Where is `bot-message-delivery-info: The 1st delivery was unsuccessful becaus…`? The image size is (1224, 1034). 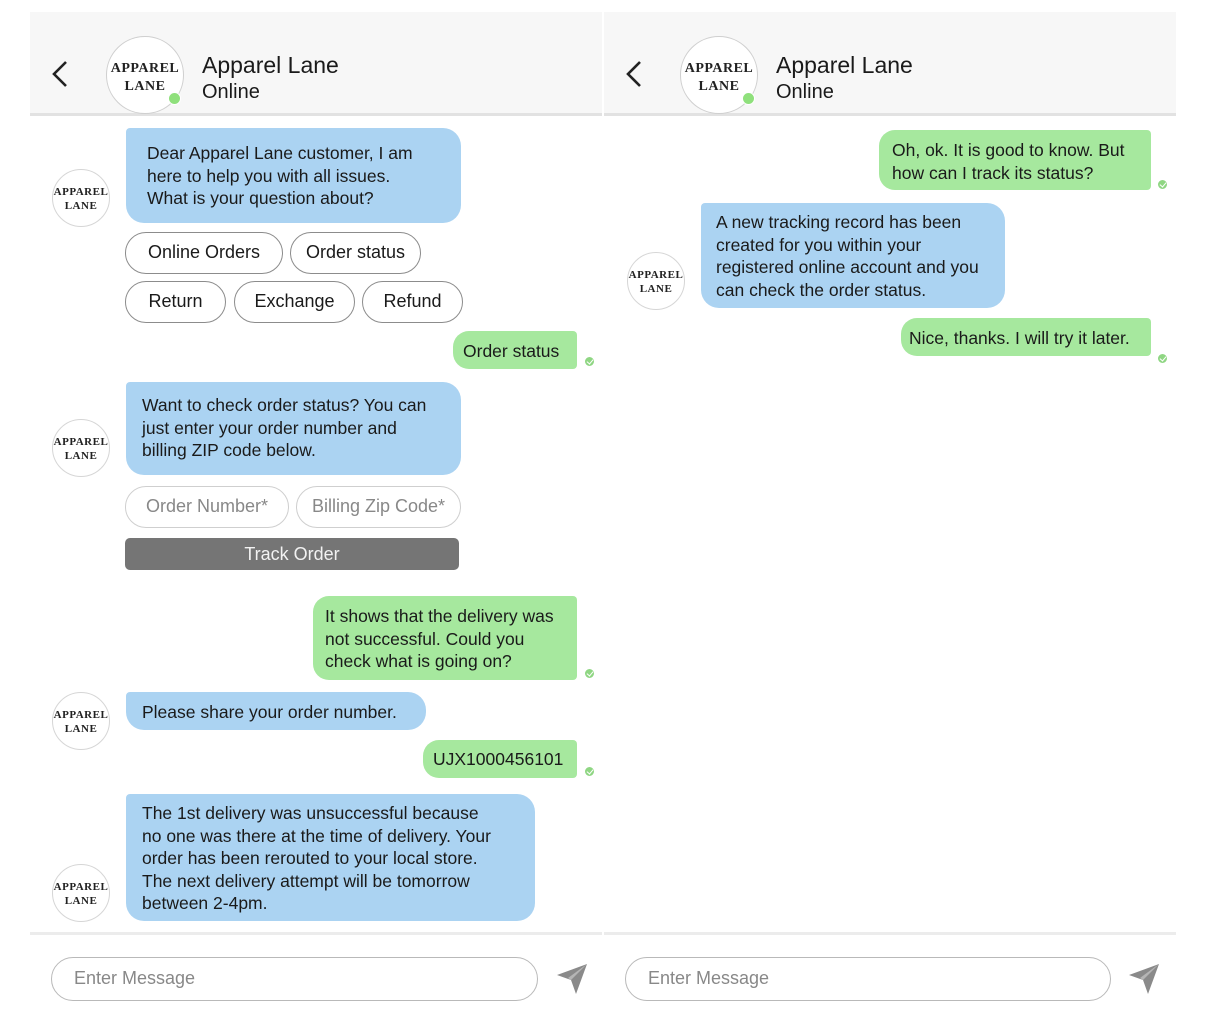
bot-message-delivery-info: The 1st delivery was unsuccessful becaus… is located at coordinates (330, 857).